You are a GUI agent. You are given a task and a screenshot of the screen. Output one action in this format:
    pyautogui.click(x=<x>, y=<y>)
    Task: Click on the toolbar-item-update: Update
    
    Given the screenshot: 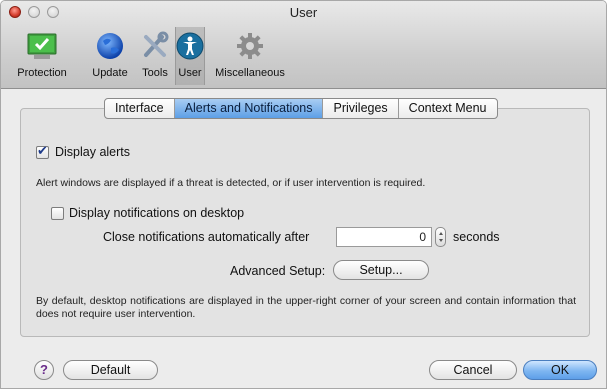 What is the action you would take?
    pyautogui.click(x=110, y=56)
    